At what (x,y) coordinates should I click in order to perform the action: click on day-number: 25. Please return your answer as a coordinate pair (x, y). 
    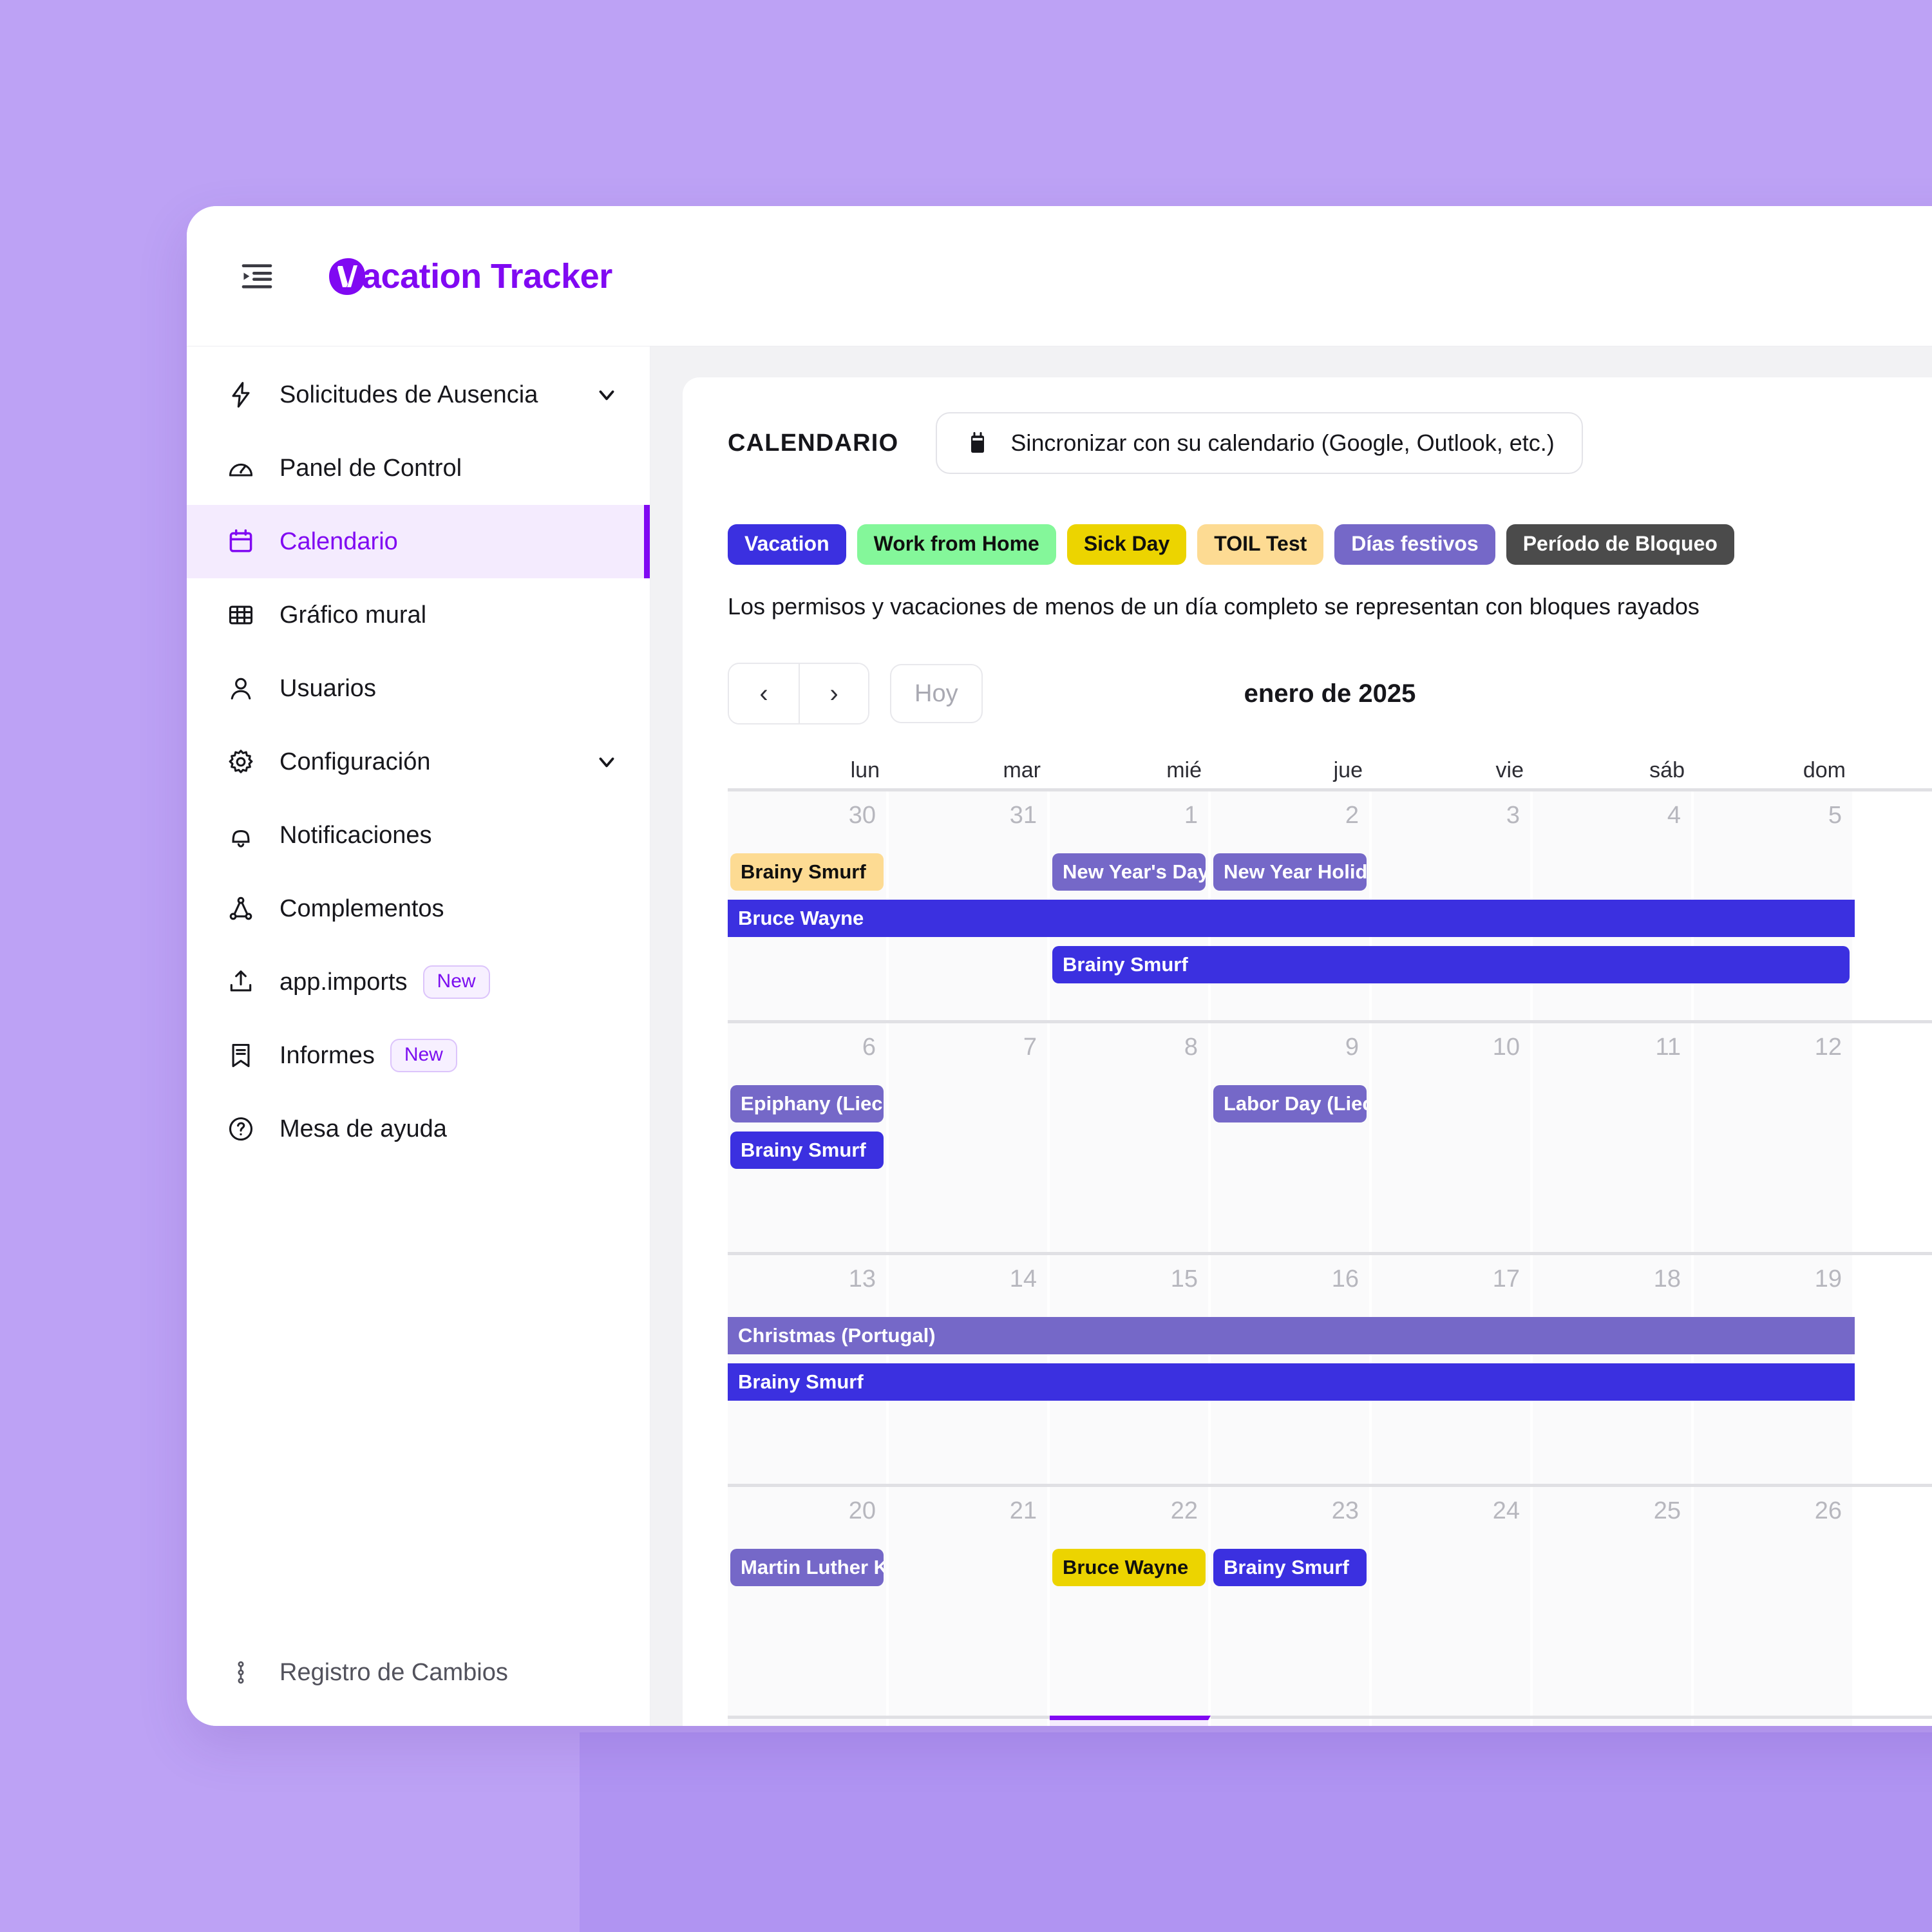
    Looking at the image, I should click on (1667, 1510).